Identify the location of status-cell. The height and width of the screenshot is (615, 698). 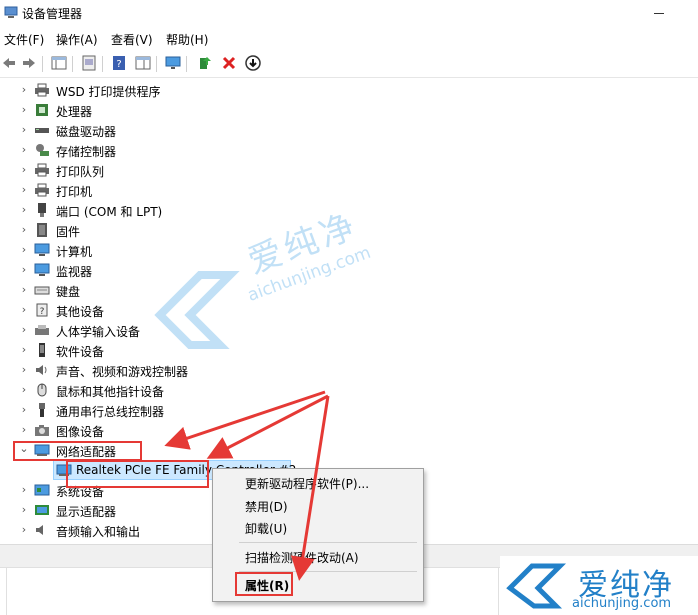
(498, 591).